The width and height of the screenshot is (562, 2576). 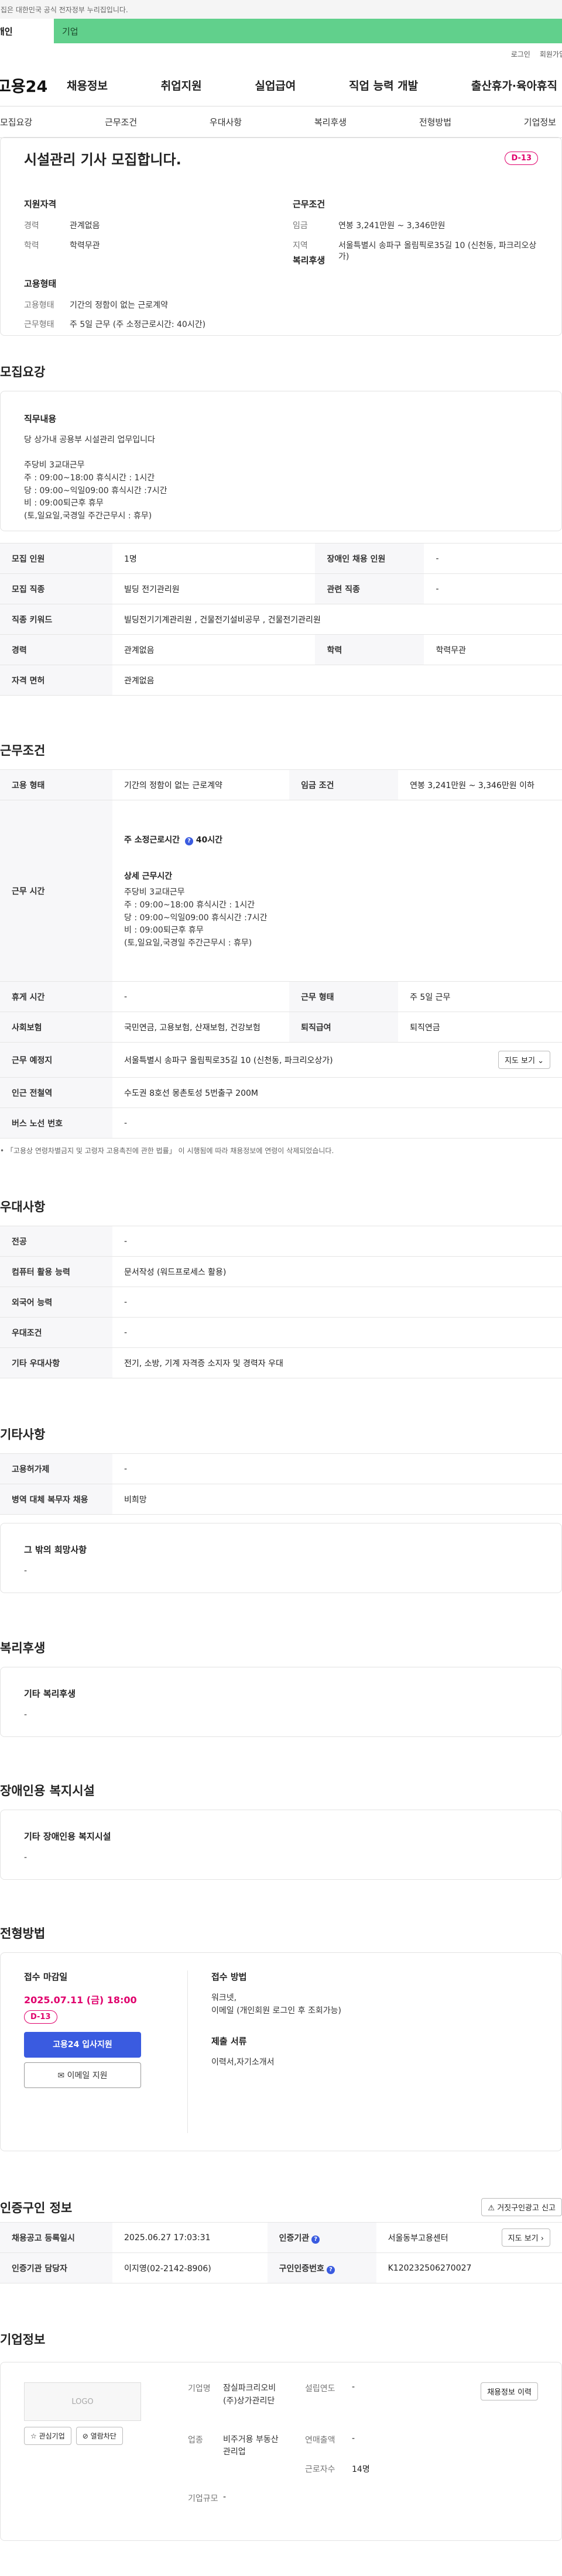 What do you see at coordinates (281, 1702) in the screenshot?
I see `welfare-box: 기타 복리후생 -` at bounding box center [281, 1702].